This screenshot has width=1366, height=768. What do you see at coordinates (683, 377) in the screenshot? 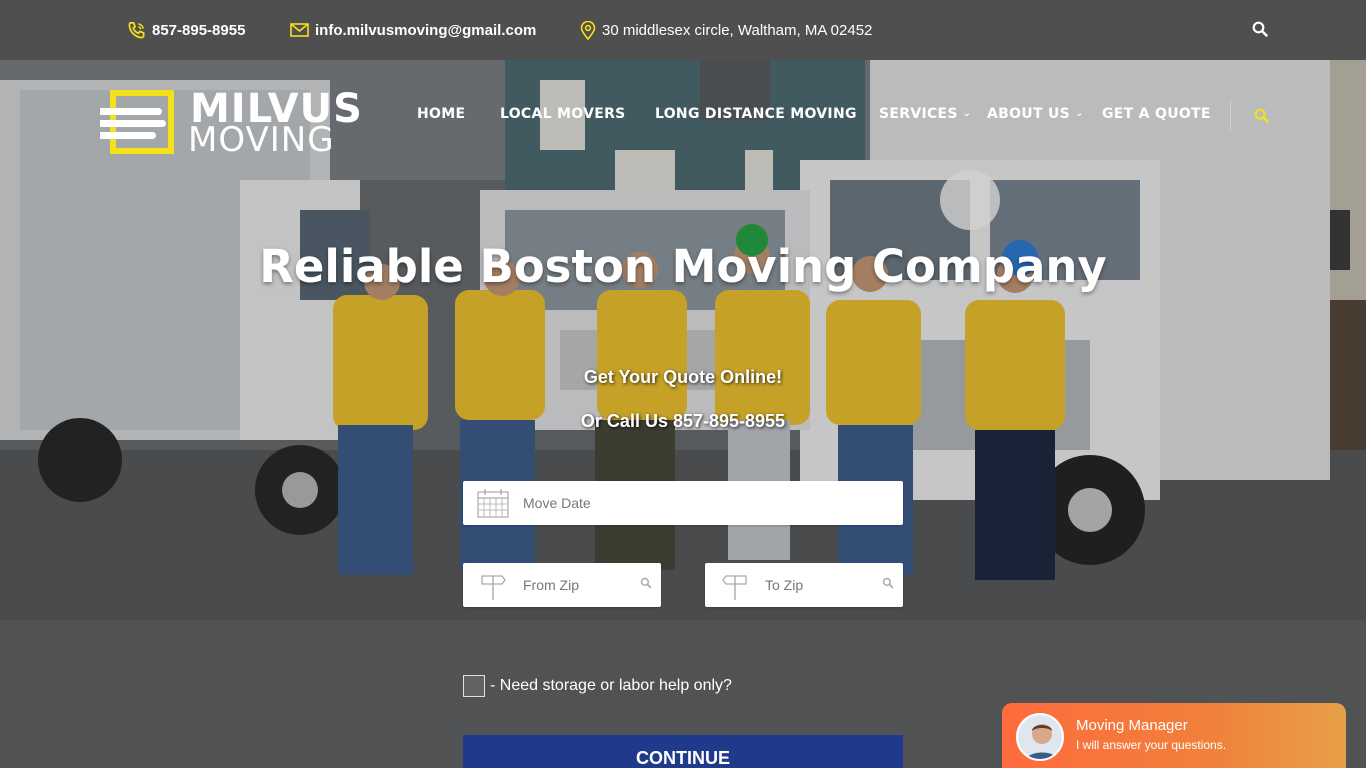
I see `hero-subtitle-quote: Get Your Quote Online!` at bounding box center [683, 377].